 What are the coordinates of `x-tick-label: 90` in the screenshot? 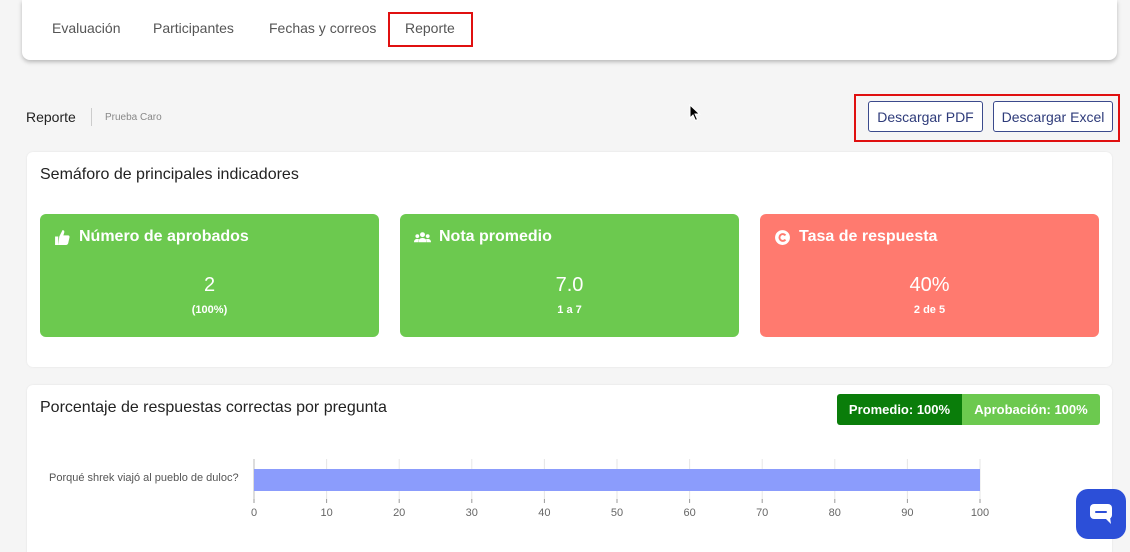 It's located at (907, 513).